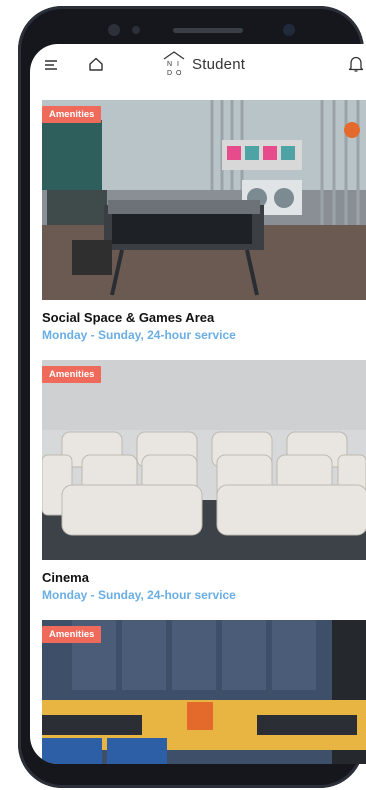 This screenshot has height=790, width=366. What do you see at coordinates (169, 64) in the screenshot?
I see `logo-letter-n: N` at bounding box center [169, 64].